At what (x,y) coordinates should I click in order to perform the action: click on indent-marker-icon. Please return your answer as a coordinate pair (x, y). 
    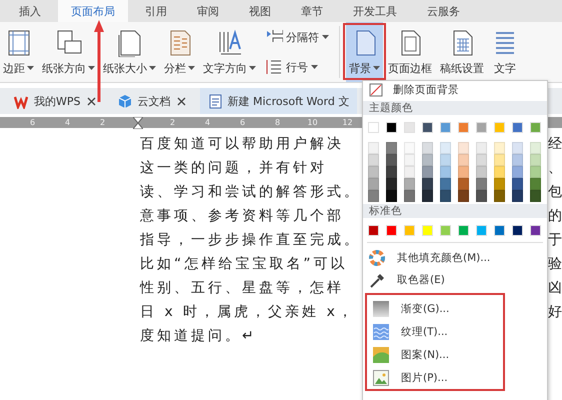
    Looking at the image, I should click on (138, 122).